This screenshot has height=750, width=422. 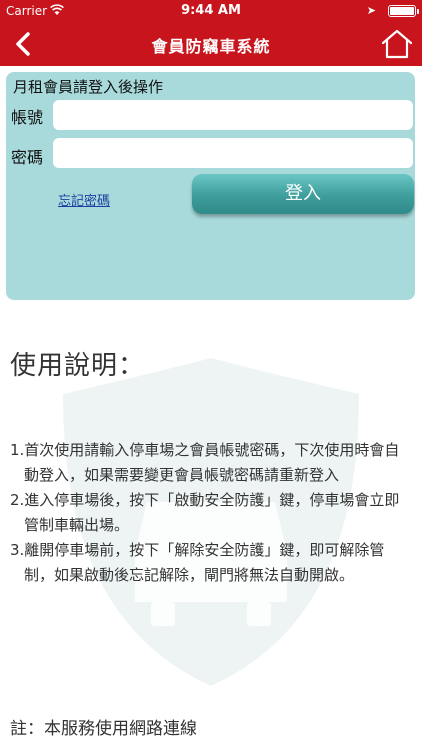 What do you see at coordinates (78, 366) in the screenshot?
I see `instructions-title: 使用說明：` at bounding box center [78, 366].